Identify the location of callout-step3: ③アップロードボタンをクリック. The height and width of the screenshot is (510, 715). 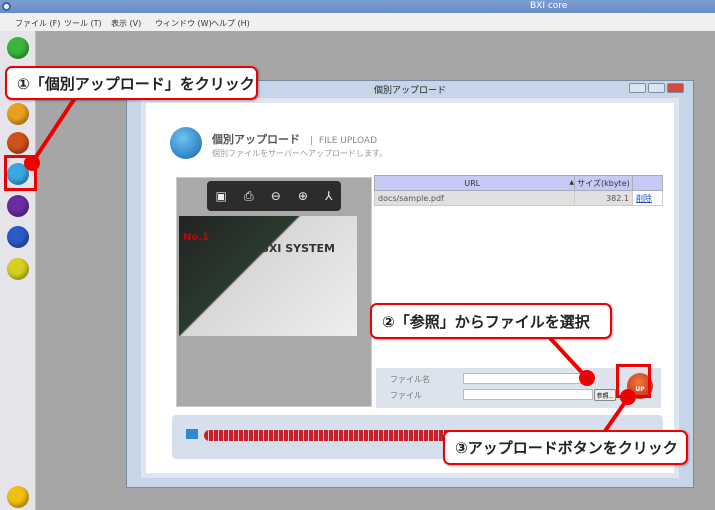
(565, 447).